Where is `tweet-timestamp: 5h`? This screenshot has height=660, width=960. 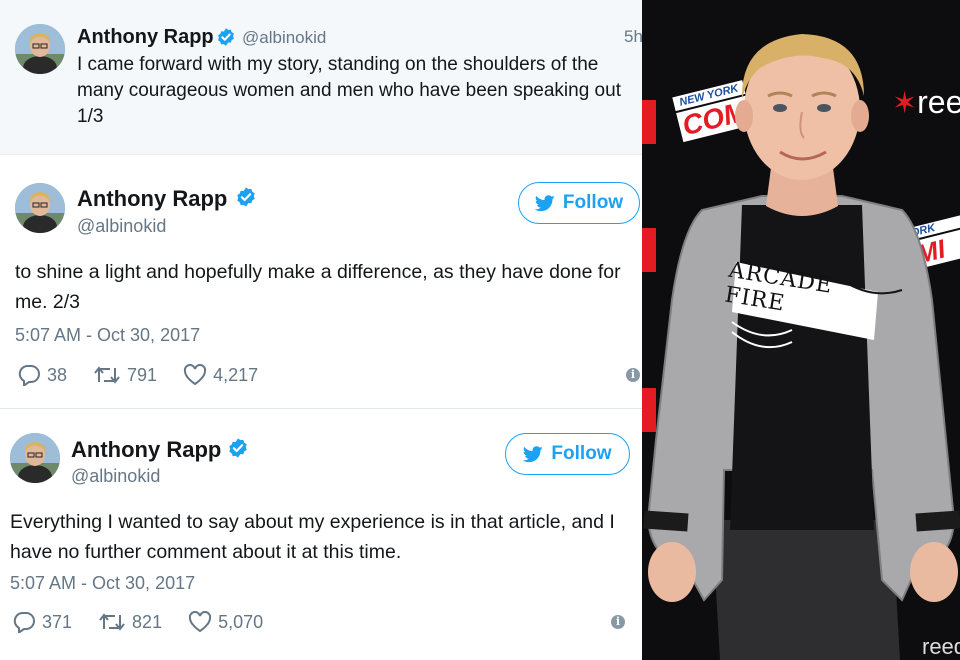
tweet-timestamp: 5h is located at coordinates (633, 37).